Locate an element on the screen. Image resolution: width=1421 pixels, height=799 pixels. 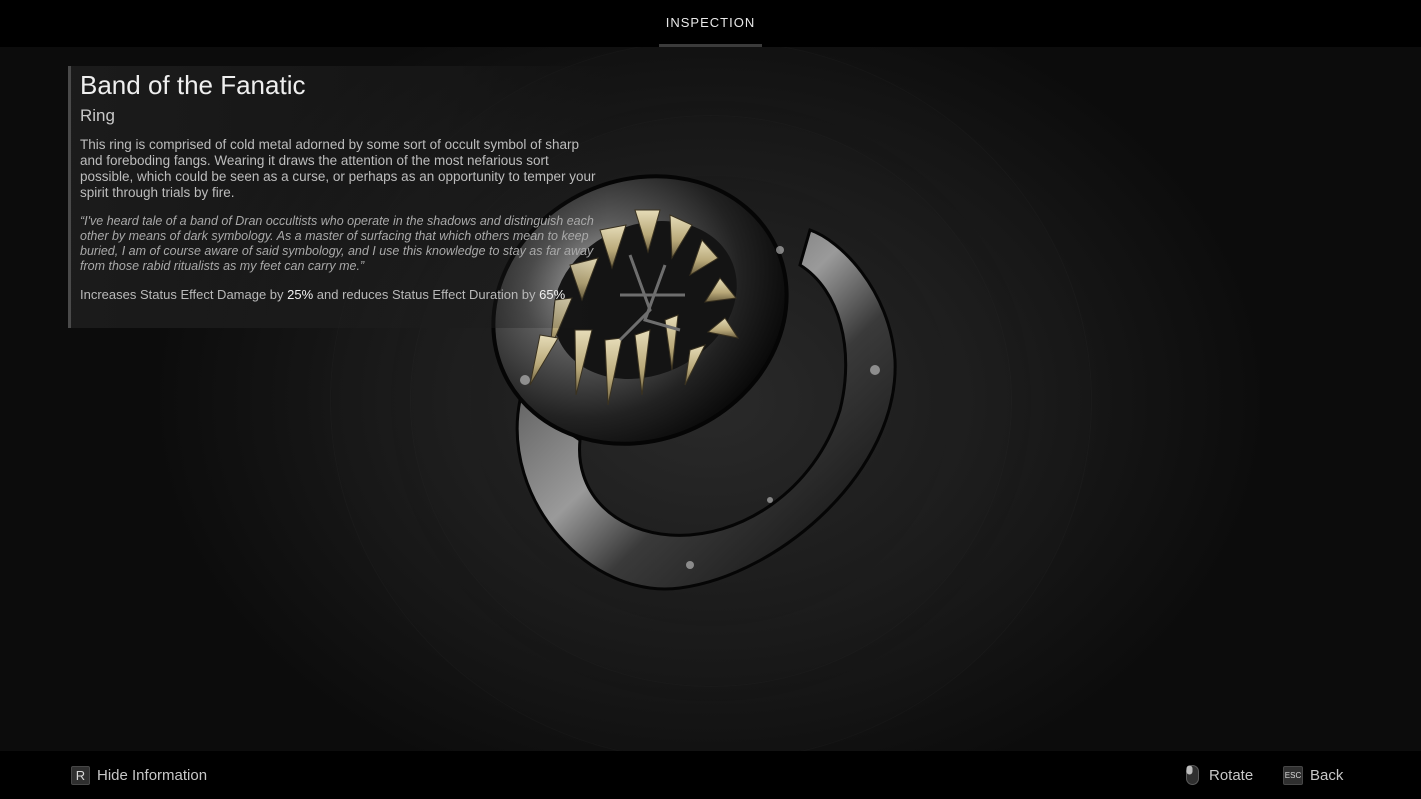
item-type: Ring is located at coordinates (97, 115).